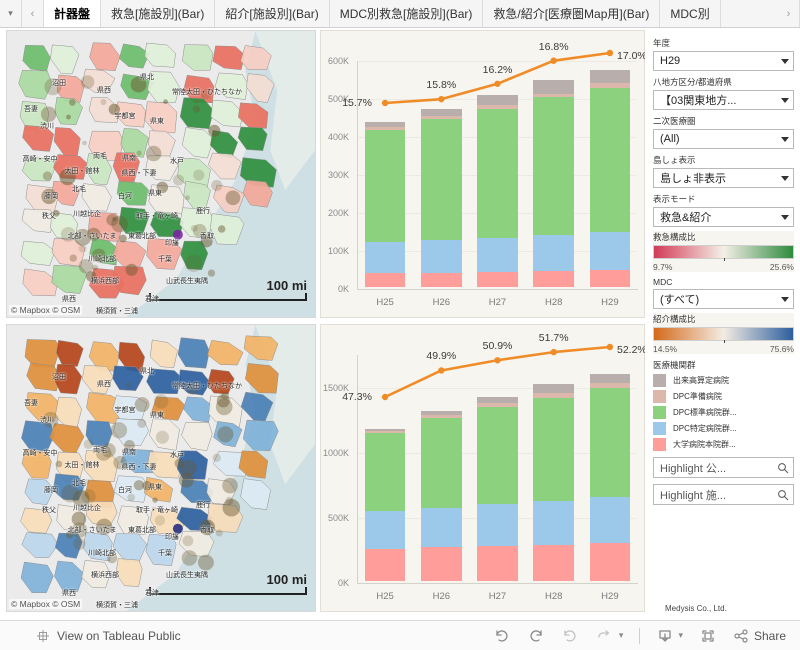  What do you see at coordinates (621, 635) in the screenshot?
I see `pause-dropdown-caret-icon: ▾` at bounding box center [621, 635].